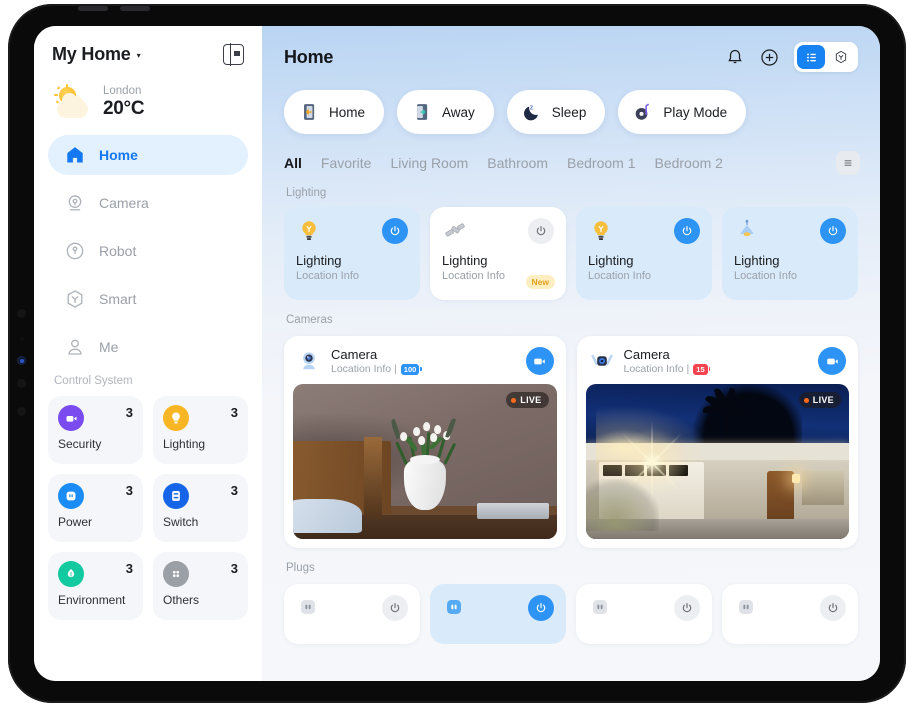 The width and height of the screenshot is (914, 707). Describe the element at coordinates (445, 112) in the screenshot. I see `mode-button-away: Away` at that location.